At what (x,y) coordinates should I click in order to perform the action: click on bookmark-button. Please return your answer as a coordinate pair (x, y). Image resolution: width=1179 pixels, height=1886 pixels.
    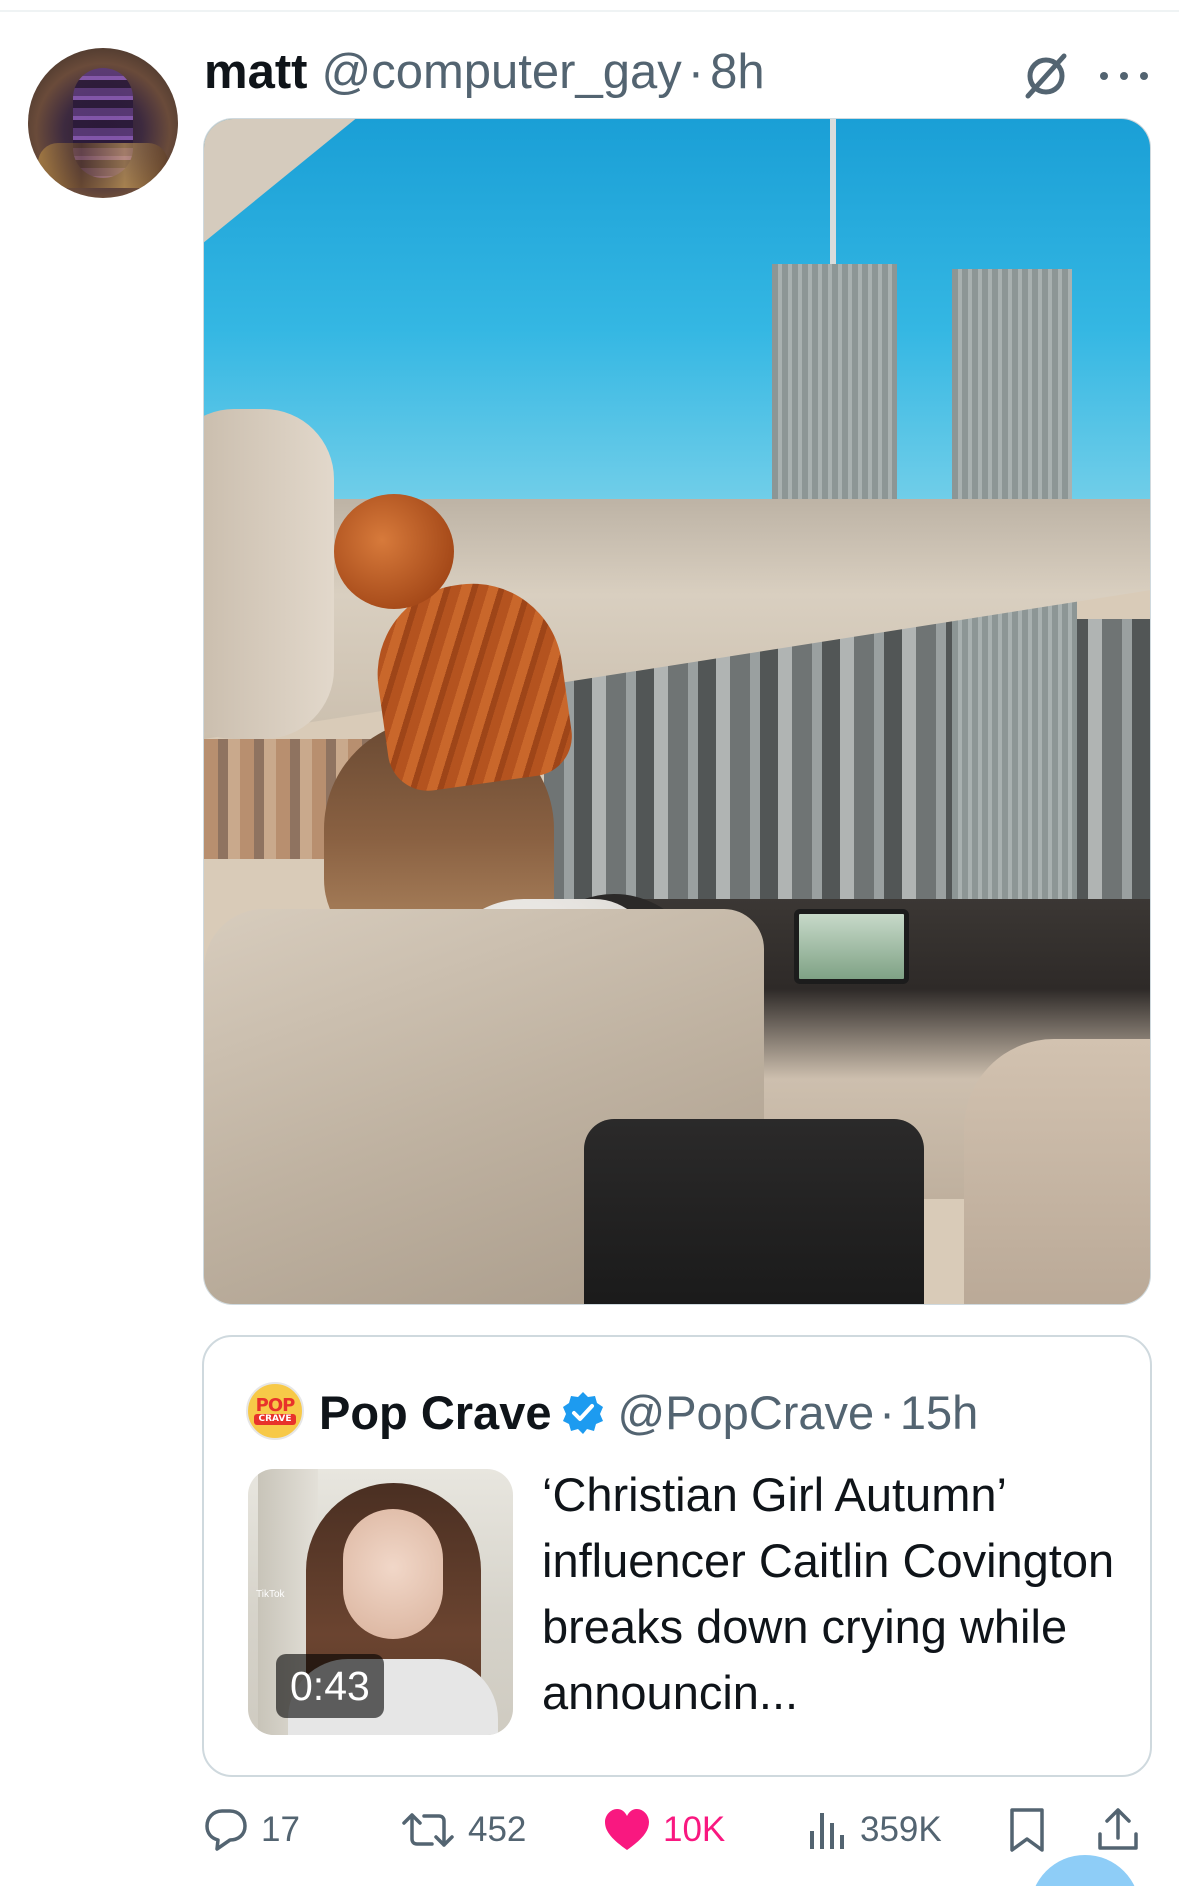
    Looking at the image, I should click on (1027, 1830).